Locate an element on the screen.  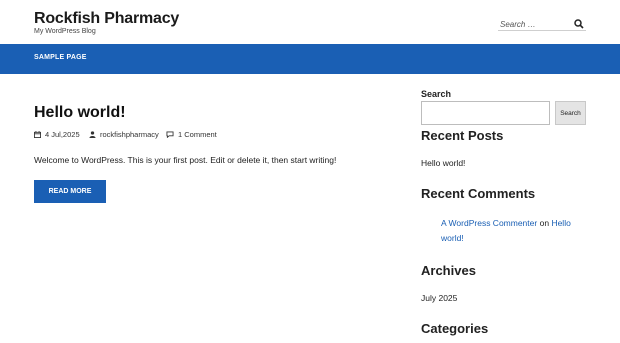
calendar-icon is located at coordinates (37, 134).